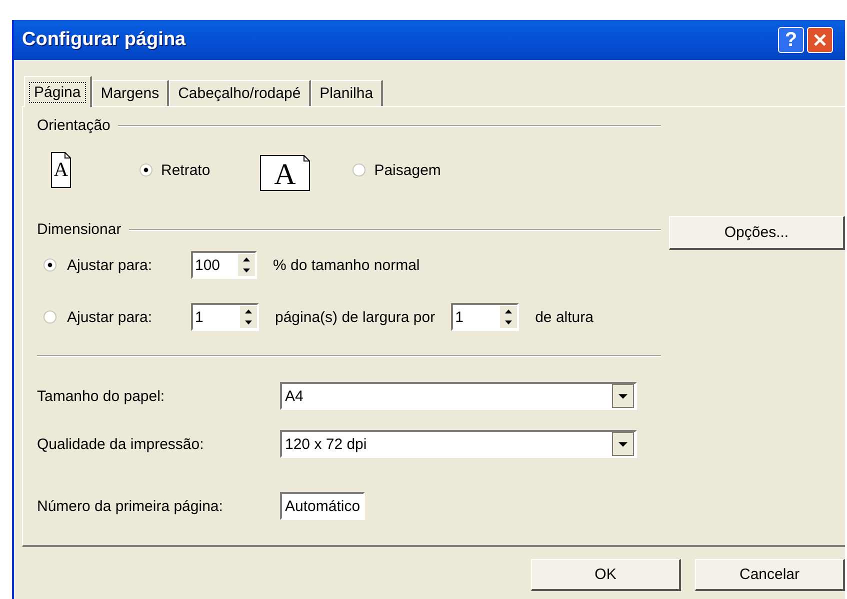  What do you see at coordinates (73, 125) in the screenshot?
I see `group-heading: Orientação` at bounding box center [73, 125].